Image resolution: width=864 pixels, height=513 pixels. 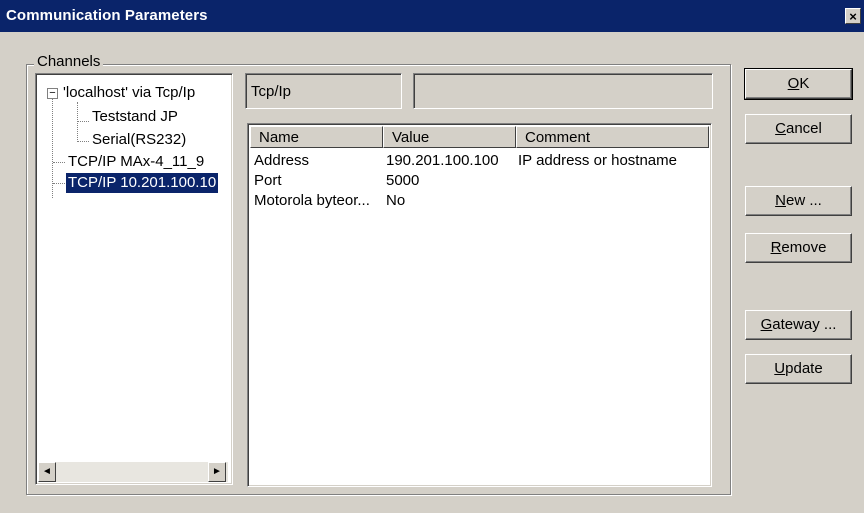 I want to click on table-cell-name: Address, so click(x=281, y=160).